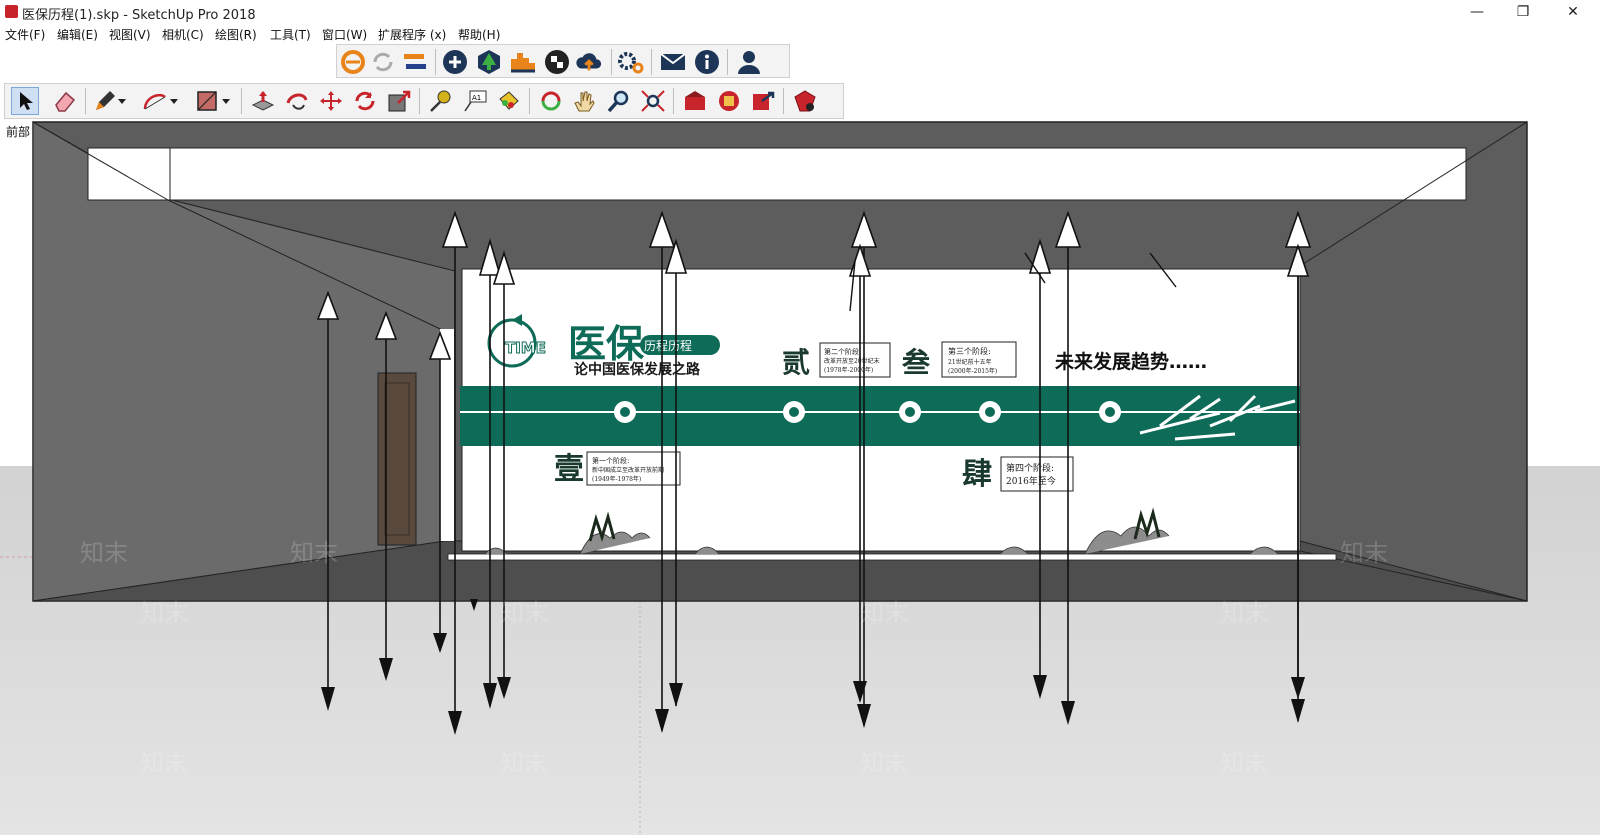 Image resolution: width=1600 pixels, height=835 pixels. I want to click on stage1-numeral: 壹, so click(569, 469).